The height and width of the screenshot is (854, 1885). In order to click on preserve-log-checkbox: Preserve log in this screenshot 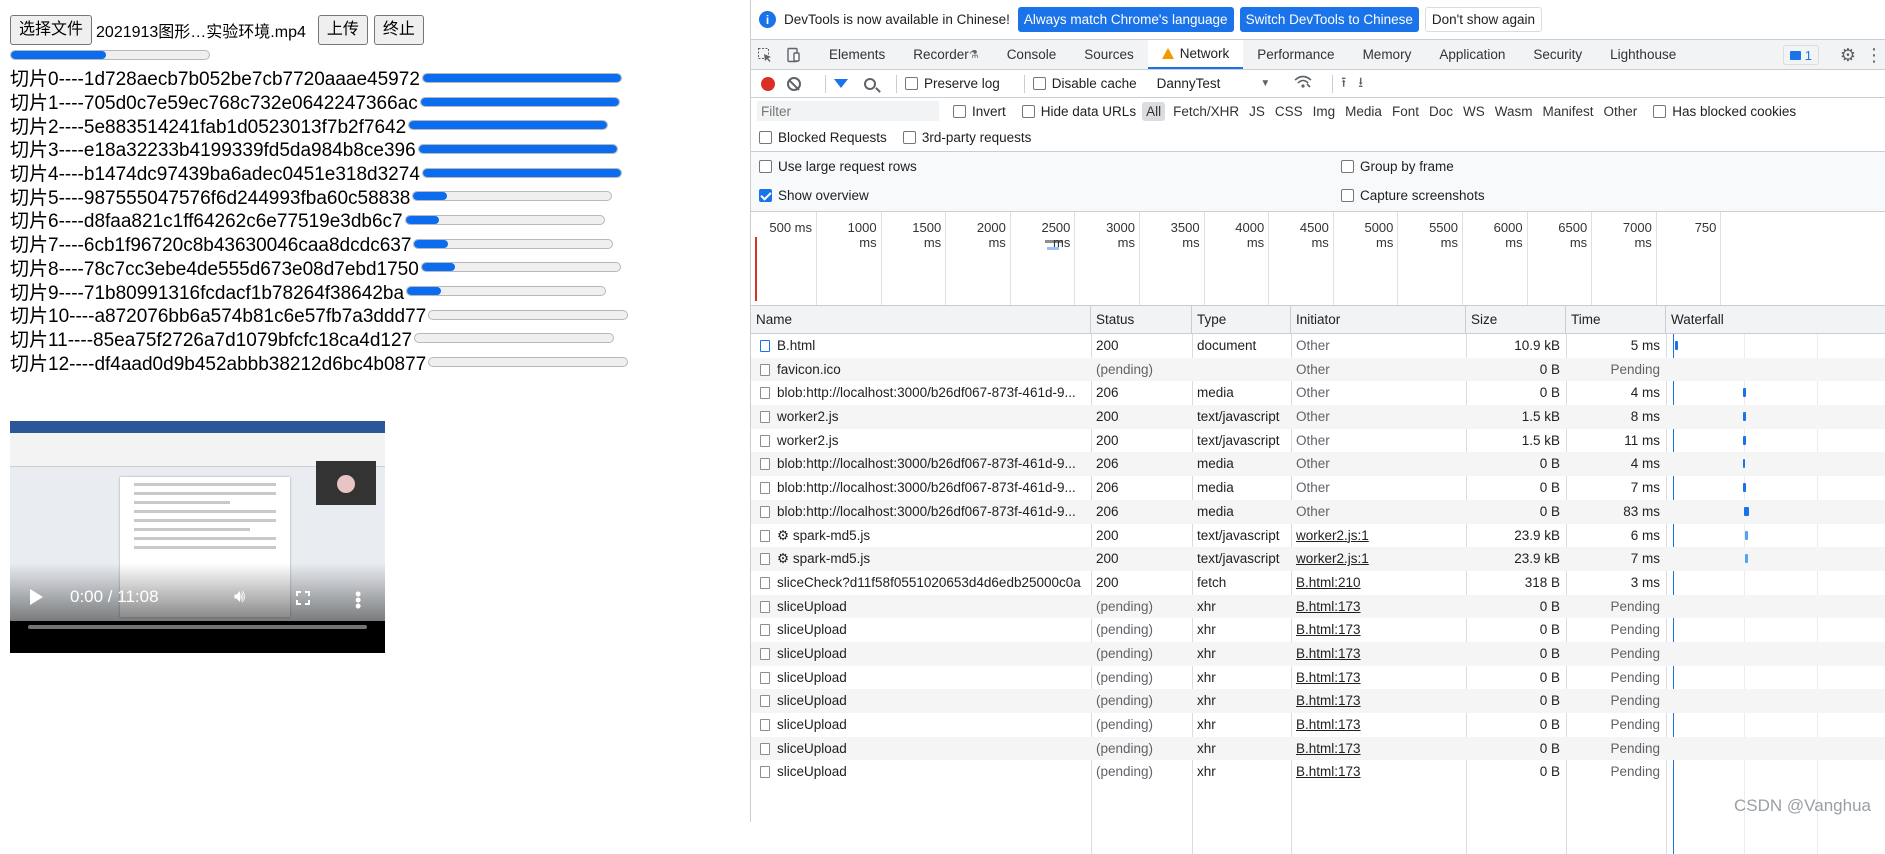, I will do `click(960, 83)`.